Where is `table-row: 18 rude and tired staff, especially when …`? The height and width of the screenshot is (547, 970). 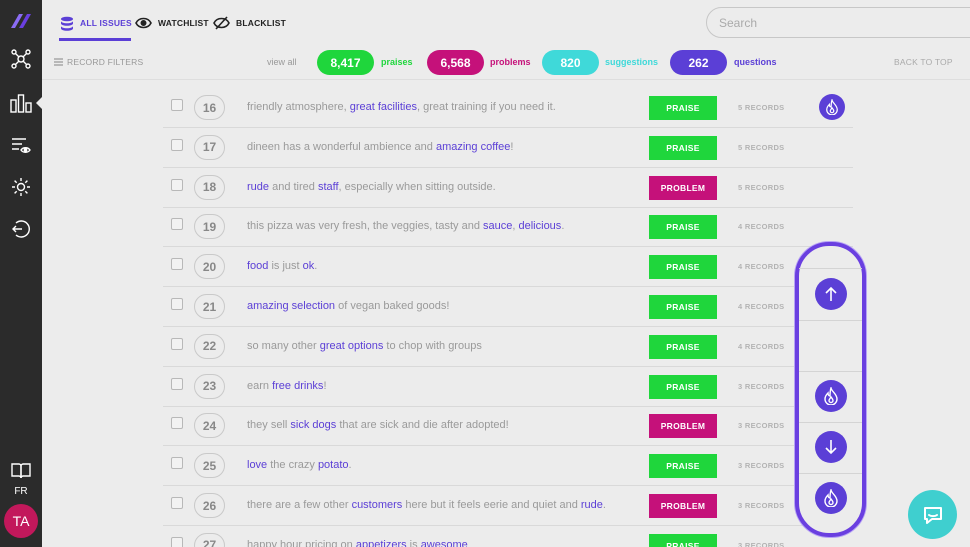 table-row: 18 rude and tired staff, especially when … is located at coordinates (508, 188).